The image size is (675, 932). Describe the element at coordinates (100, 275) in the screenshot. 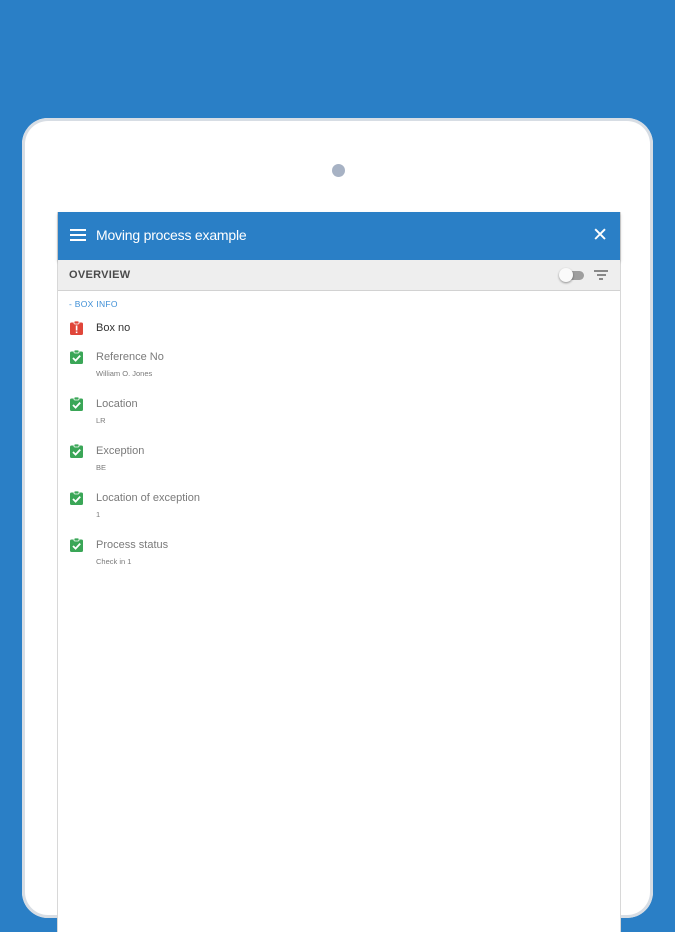

I see `overview-title: OVERVIEW` at that location.